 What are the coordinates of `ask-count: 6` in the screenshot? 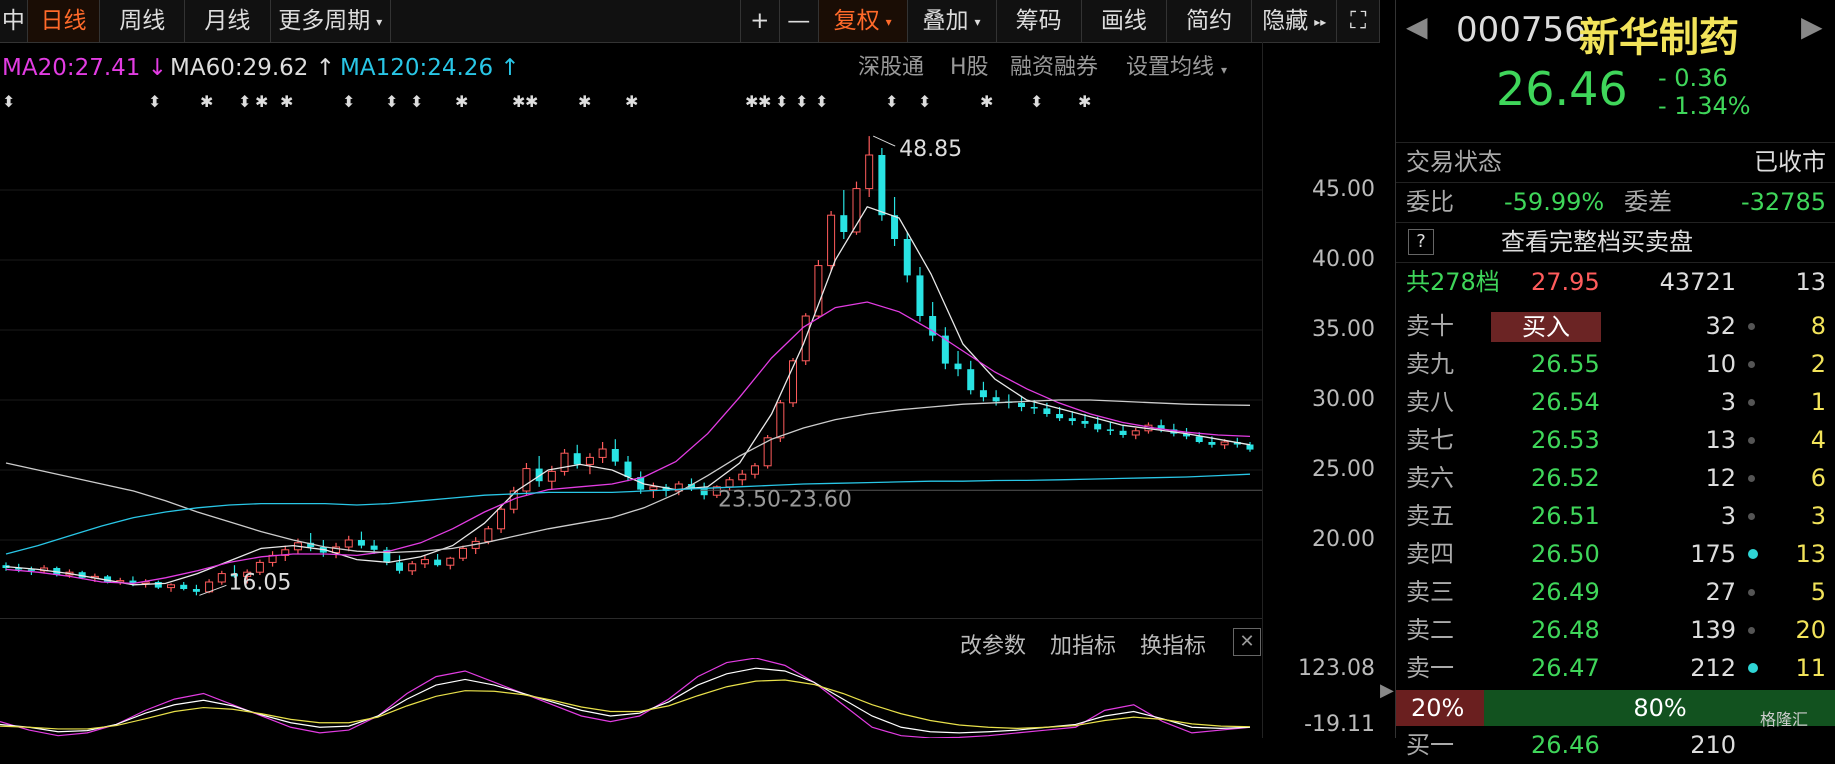 It's located at (1818, 478).